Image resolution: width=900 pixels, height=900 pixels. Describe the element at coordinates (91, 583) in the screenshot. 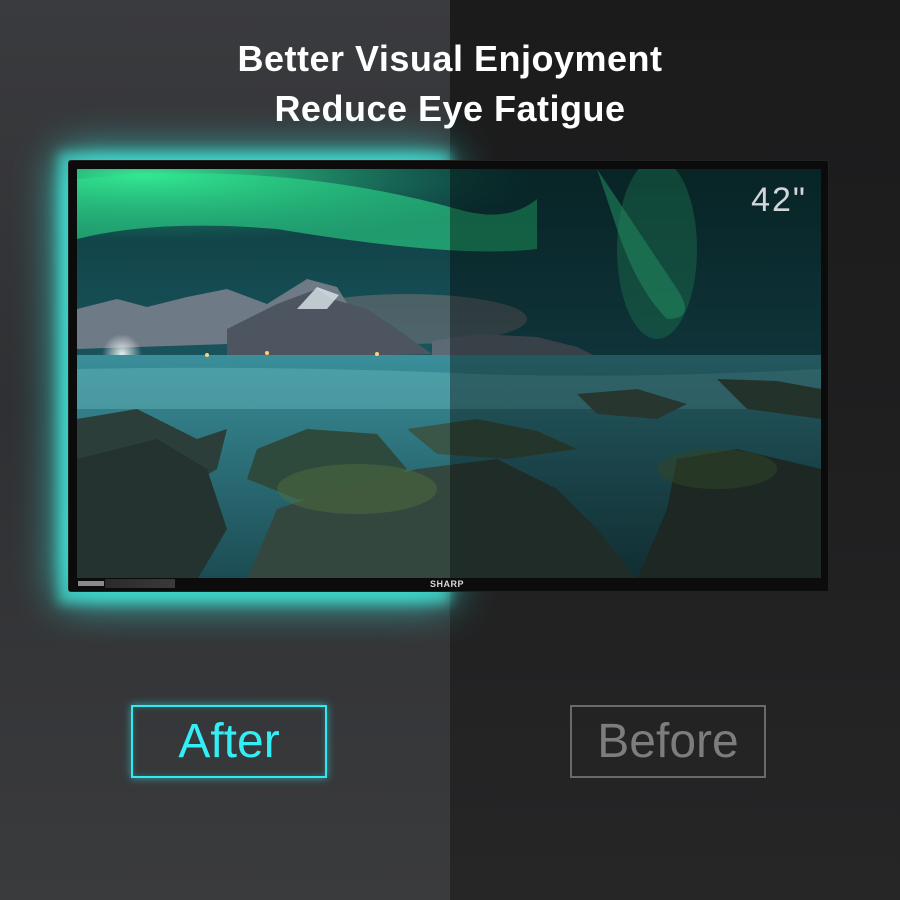

I see `tv-model-tag` at that location.